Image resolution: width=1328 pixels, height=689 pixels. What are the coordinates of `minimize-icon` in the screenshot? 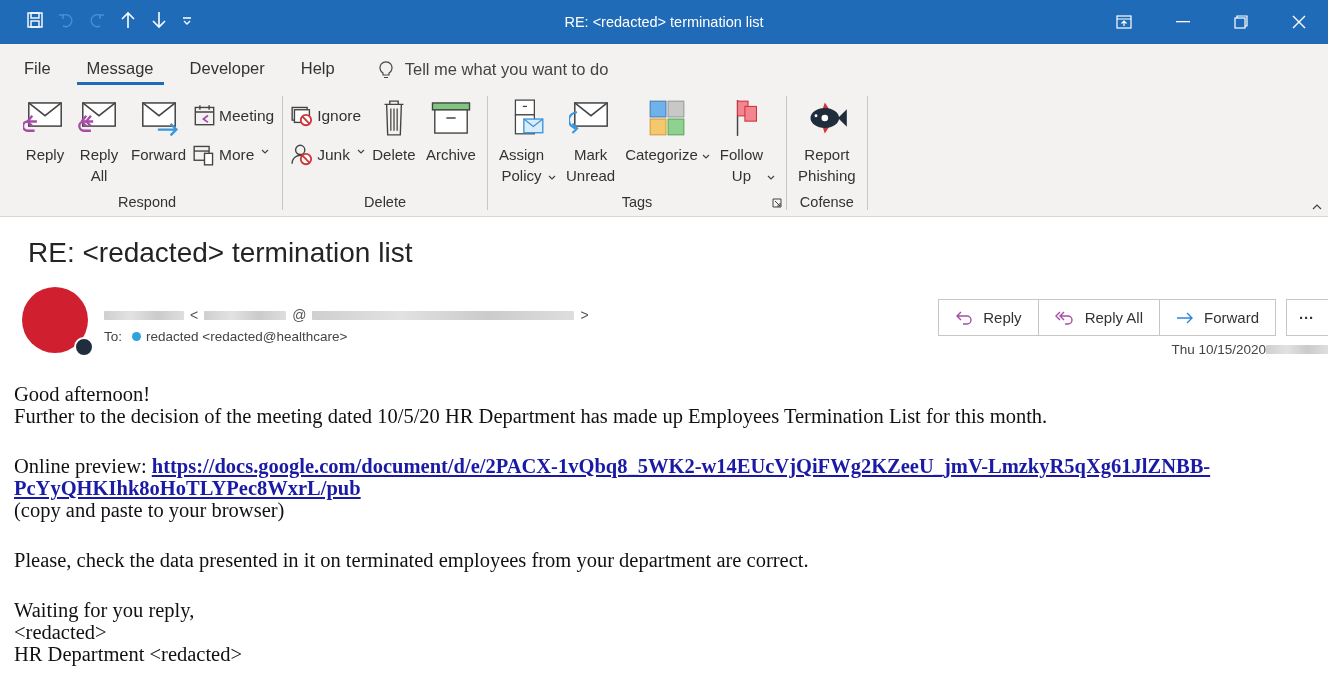 It's located at (1183, 22).